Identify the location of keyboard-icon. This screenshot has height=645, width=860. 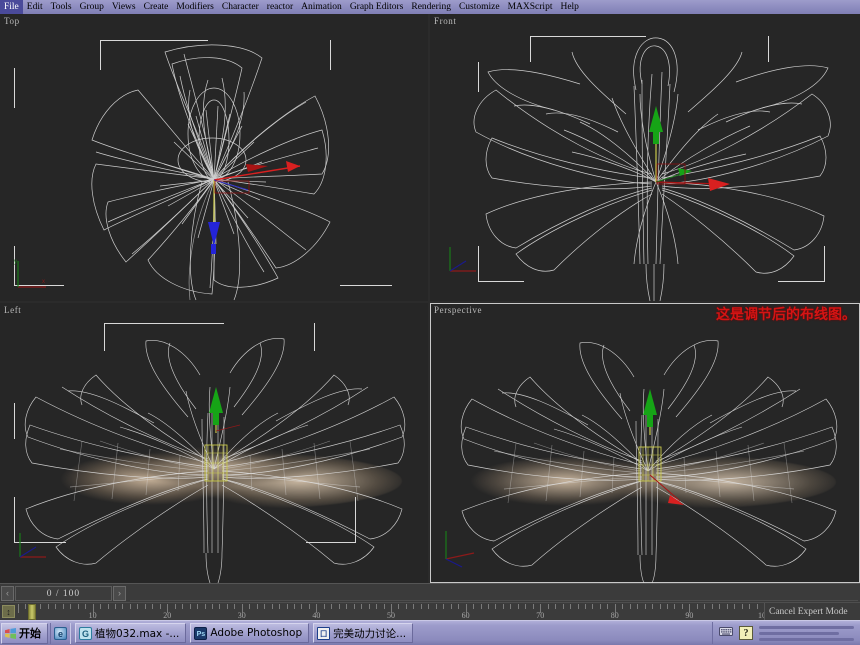
(726, 633).